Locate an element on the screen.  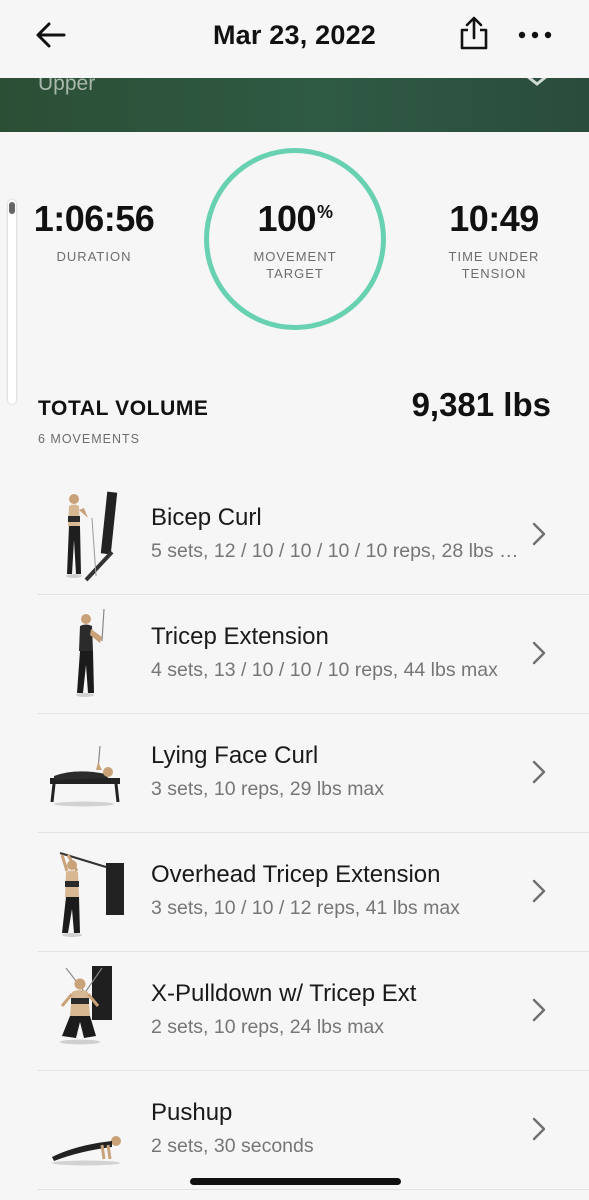
movement-detail: 3 sets, 10 / 10 / 12 reps, 41 lbs max is located at coordinates (305, 908).